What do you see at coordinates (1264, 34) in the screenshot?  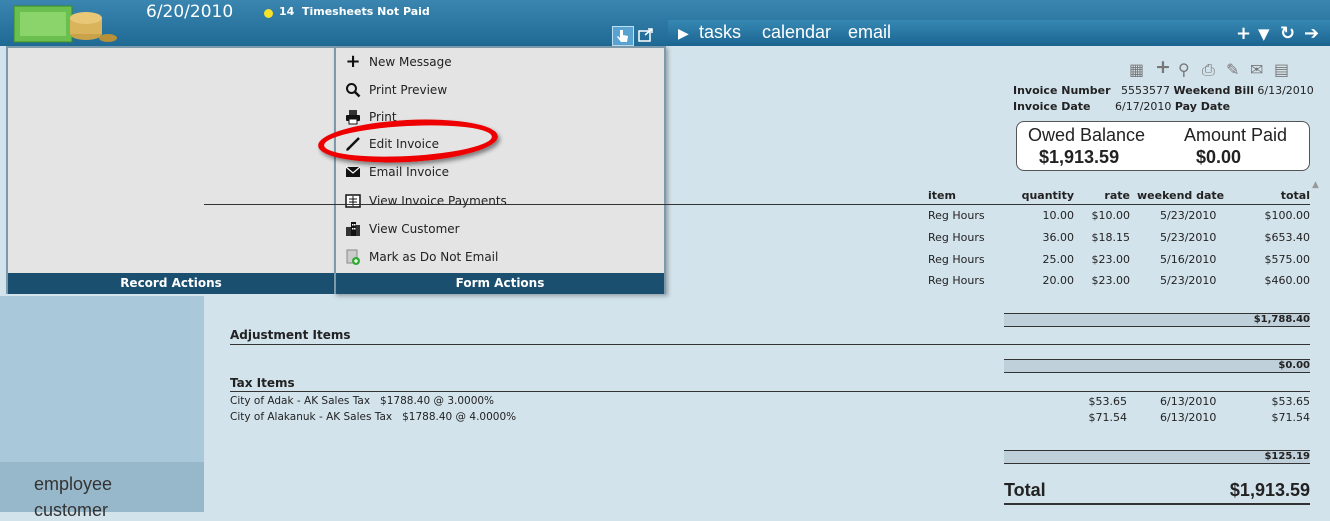 I see `filter-icon: ▼` at bounding box center [1264, 34].